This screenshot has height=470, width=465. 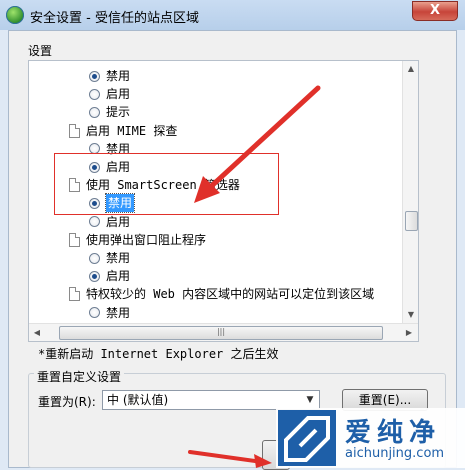 I want to click on watermark-brand: 爱纯净, so click(x=393, y=433).